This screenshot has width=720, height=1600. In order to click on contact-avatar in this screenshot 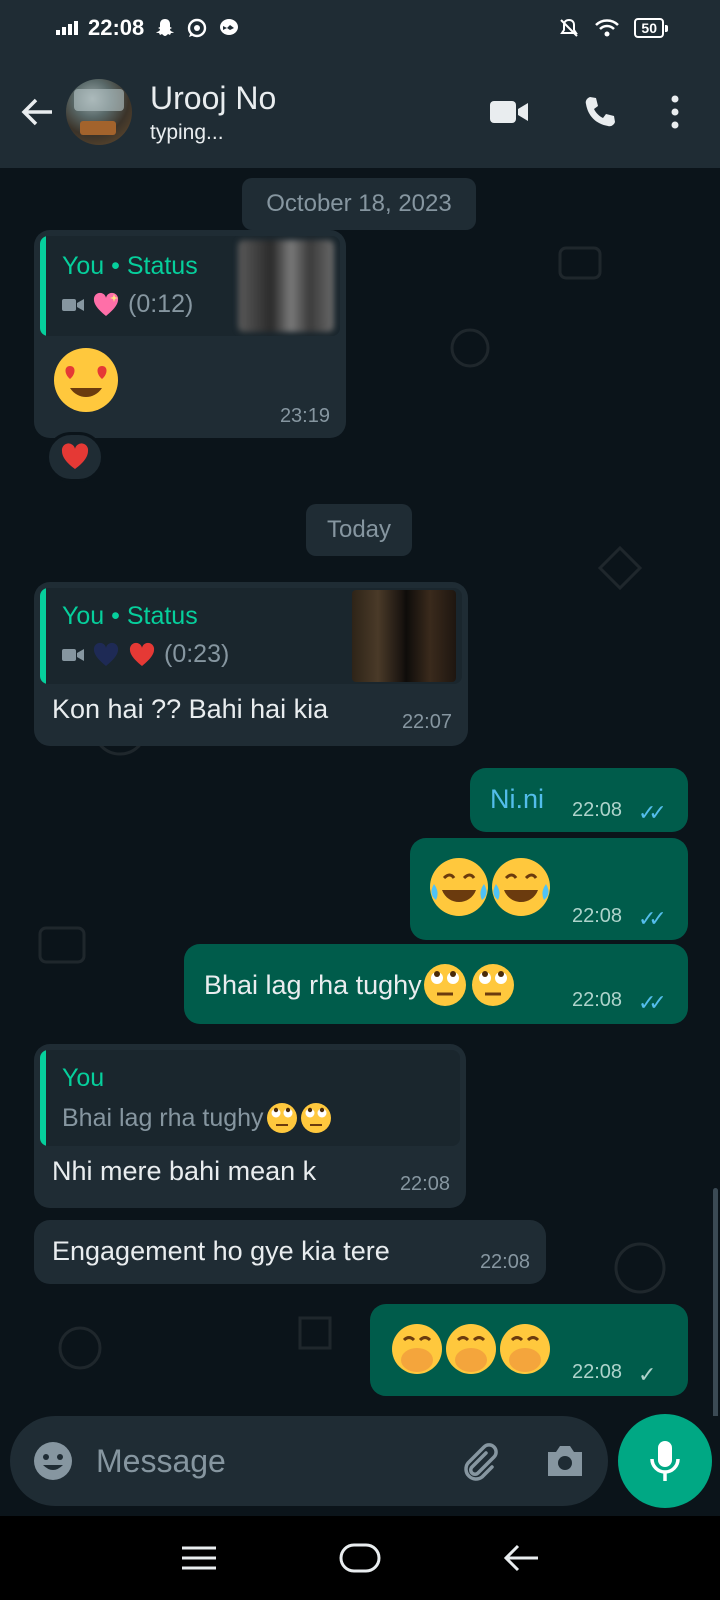, I will do `click(99, 112)`.